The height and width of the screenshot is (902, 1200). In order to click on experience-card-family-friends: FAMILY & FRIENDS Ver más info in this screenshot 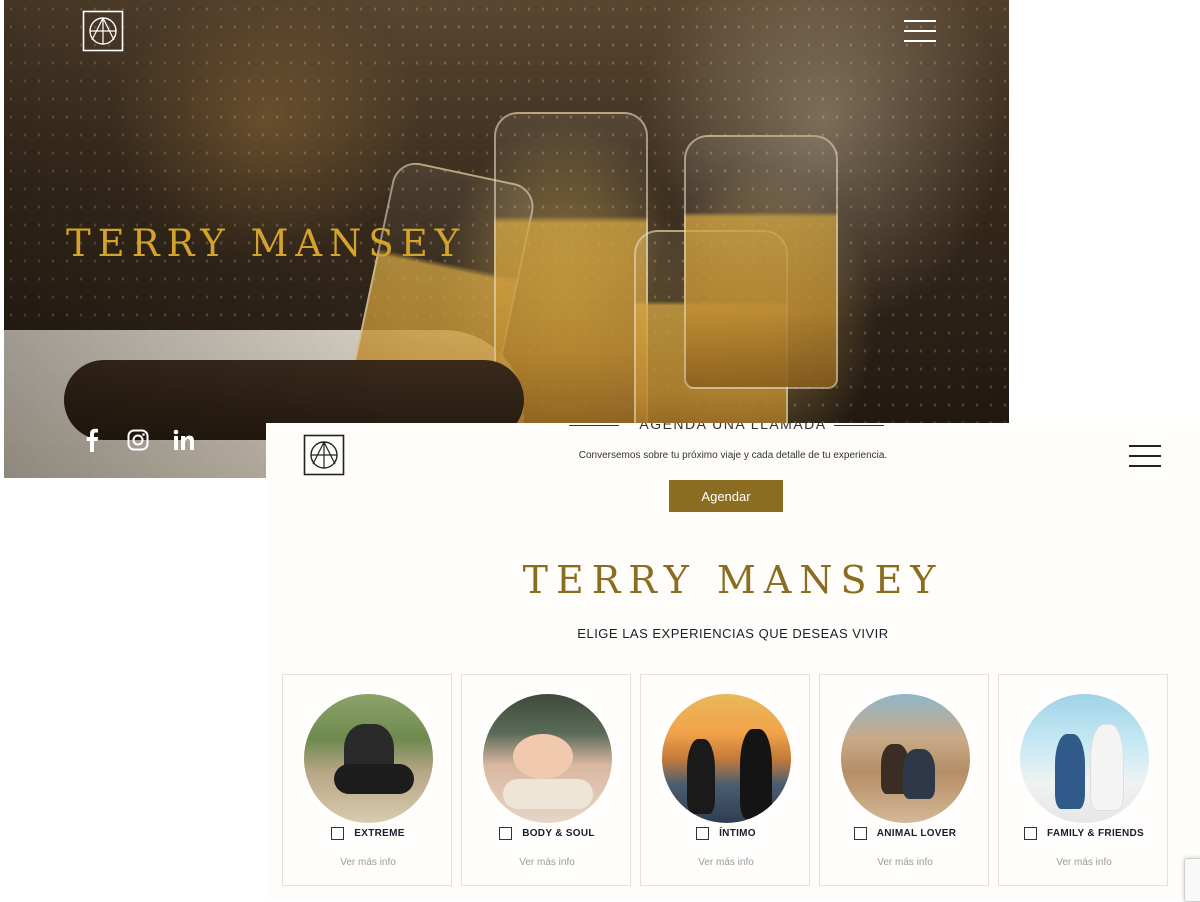, I will do `click(1083, 780)`.